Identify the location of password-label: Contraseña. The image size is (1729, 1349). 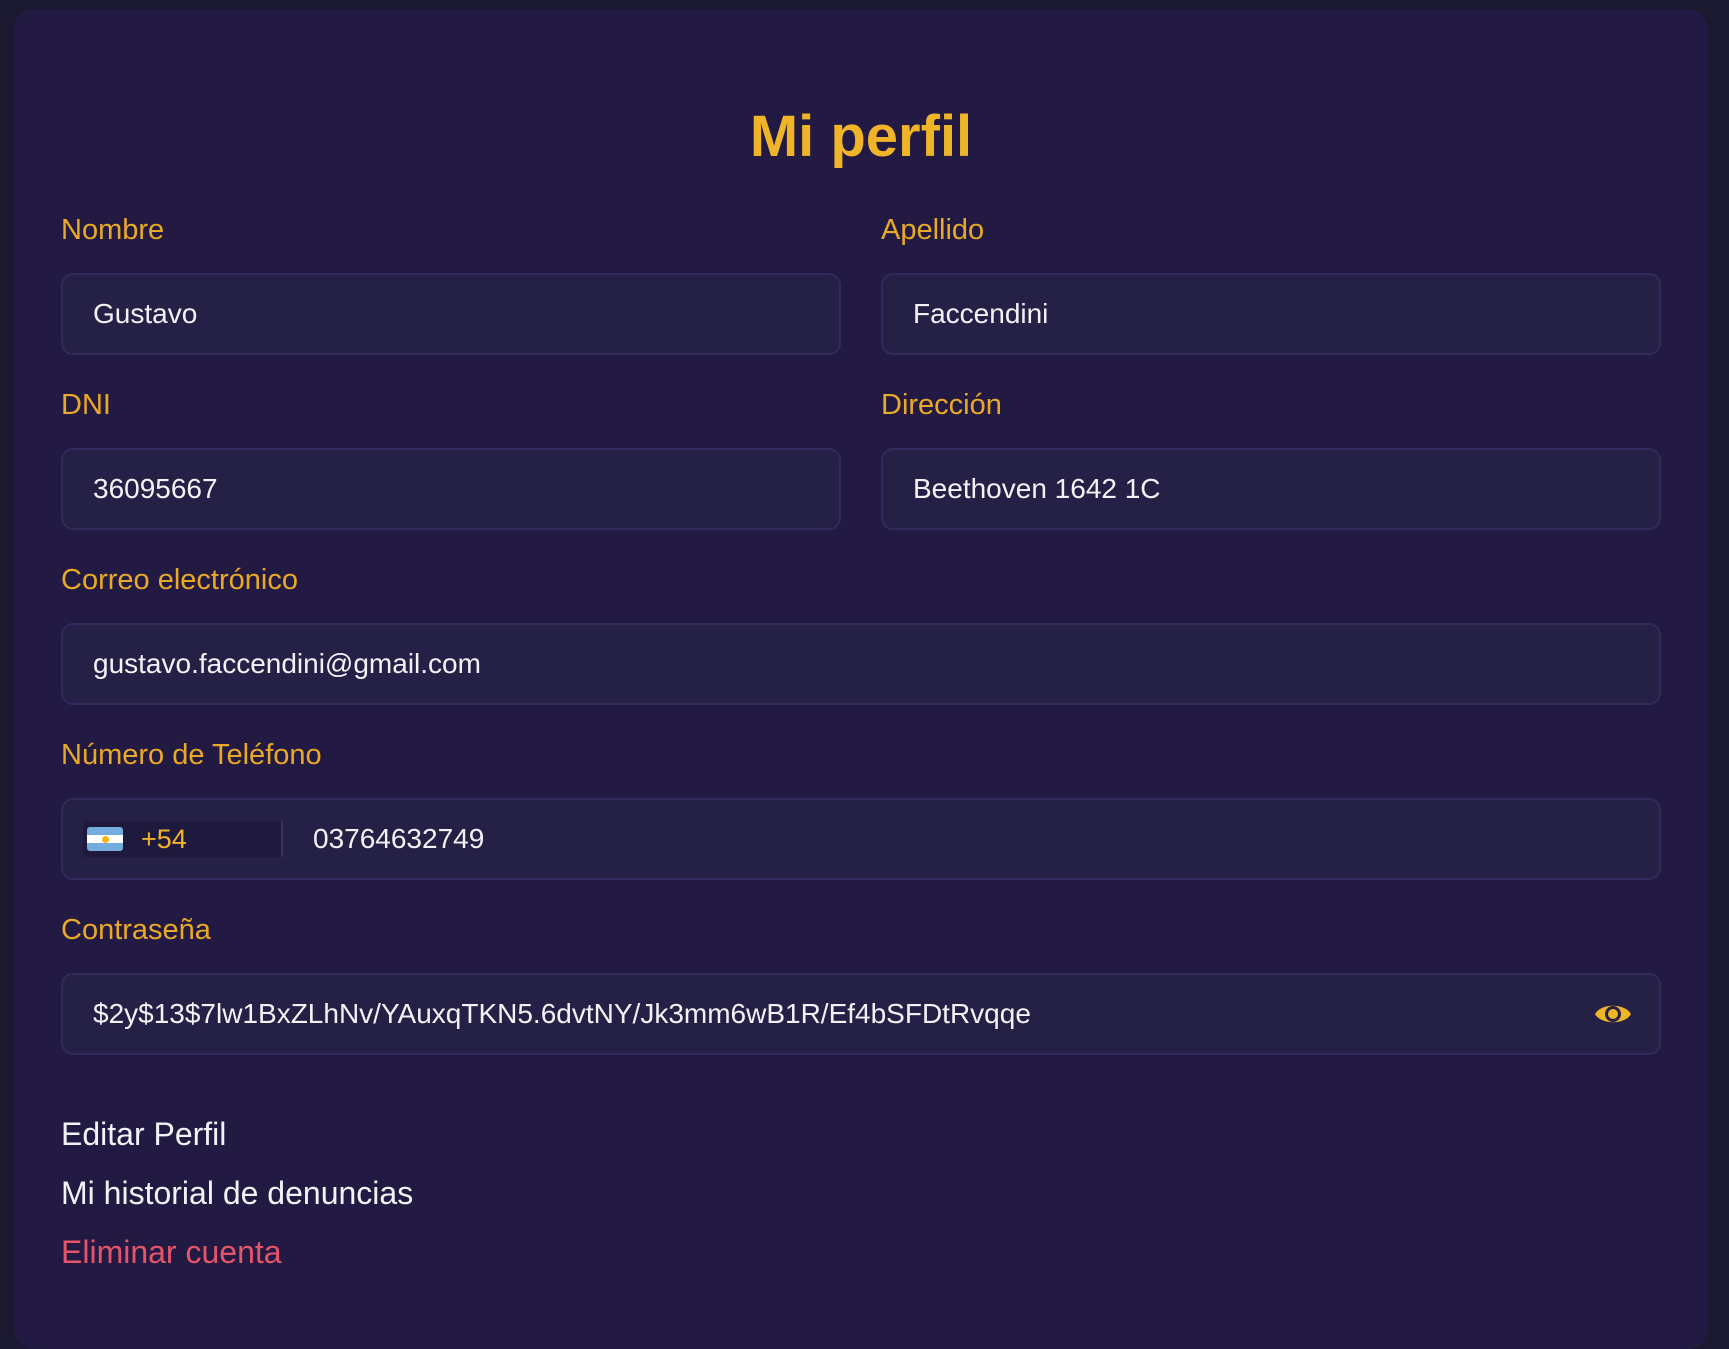
(136, 930).